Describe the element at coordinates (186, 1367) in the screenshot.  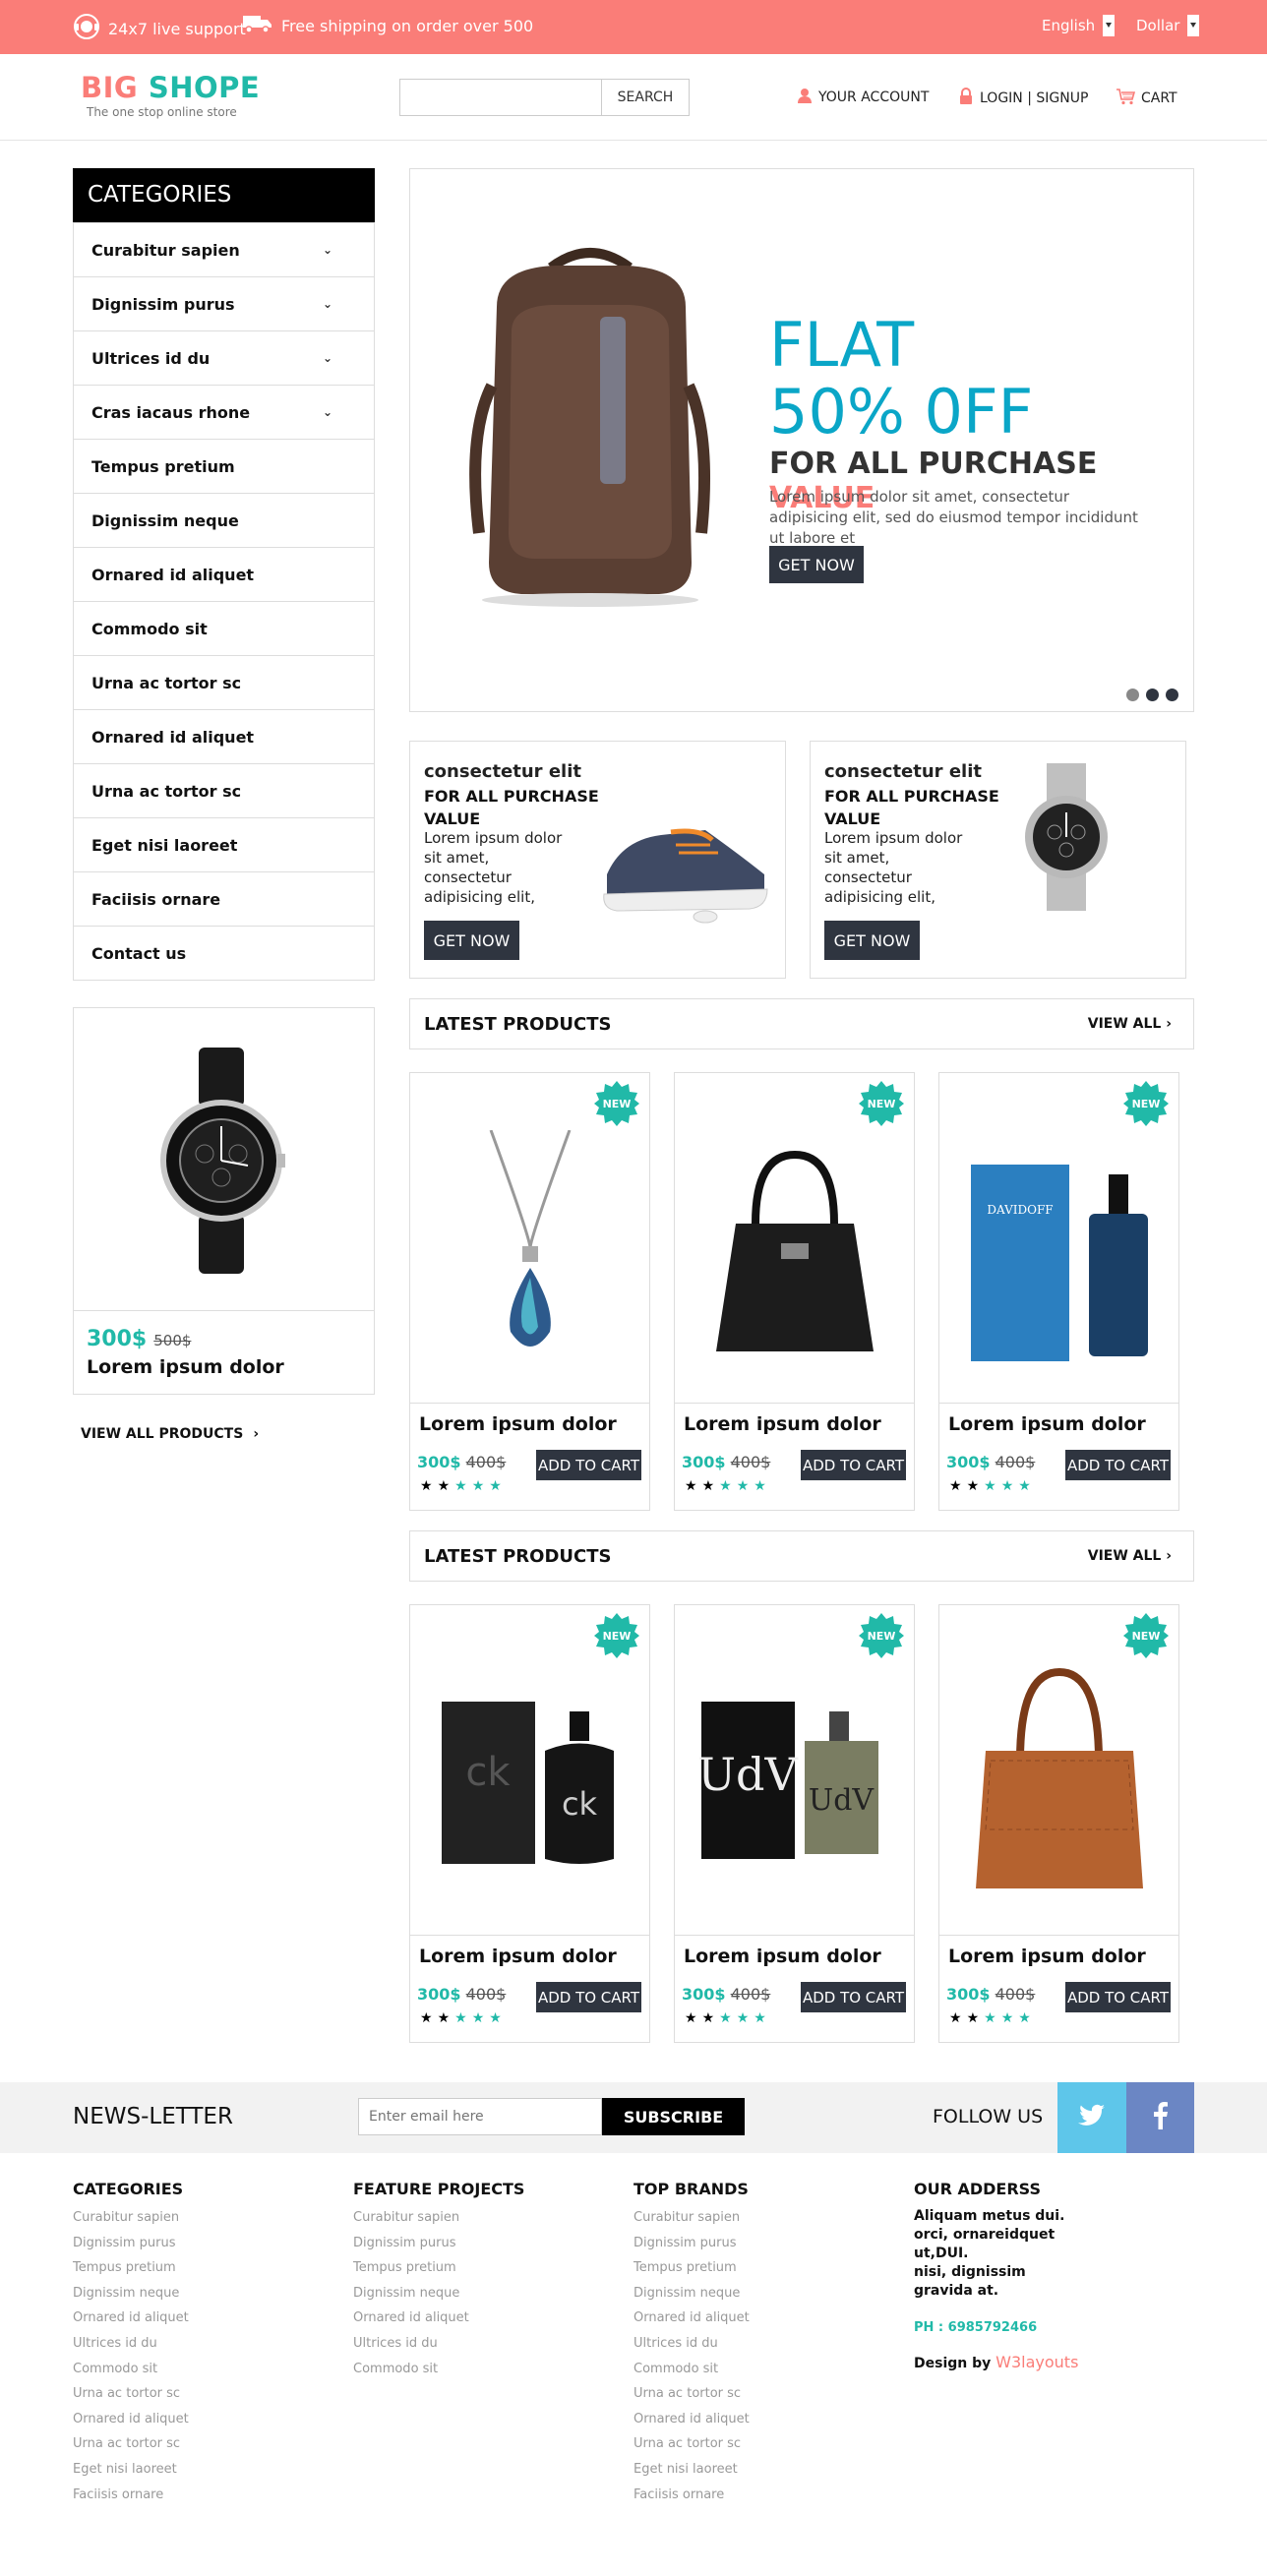
I see `featured-name: Lorem ipsum dolor` at that location.